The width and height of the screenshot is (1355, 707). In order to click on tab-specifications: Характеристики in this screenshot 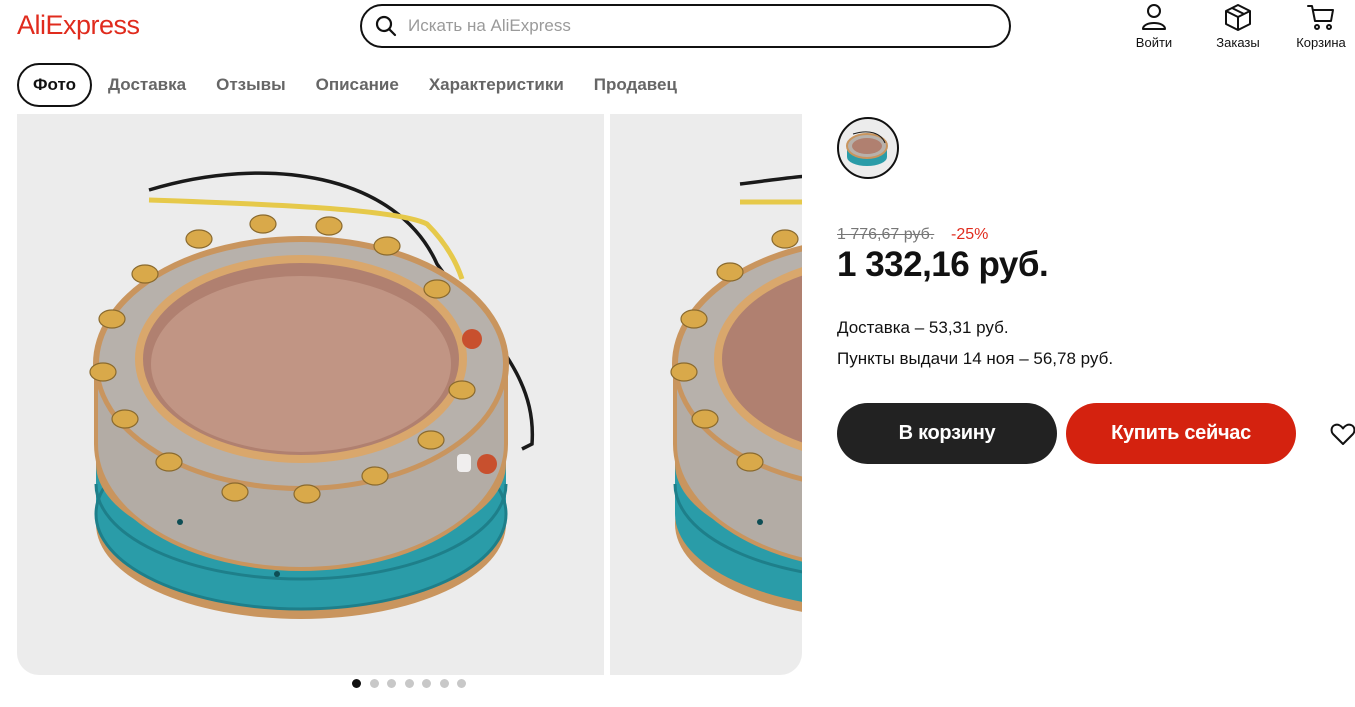, I will do `click(496, 85)`.